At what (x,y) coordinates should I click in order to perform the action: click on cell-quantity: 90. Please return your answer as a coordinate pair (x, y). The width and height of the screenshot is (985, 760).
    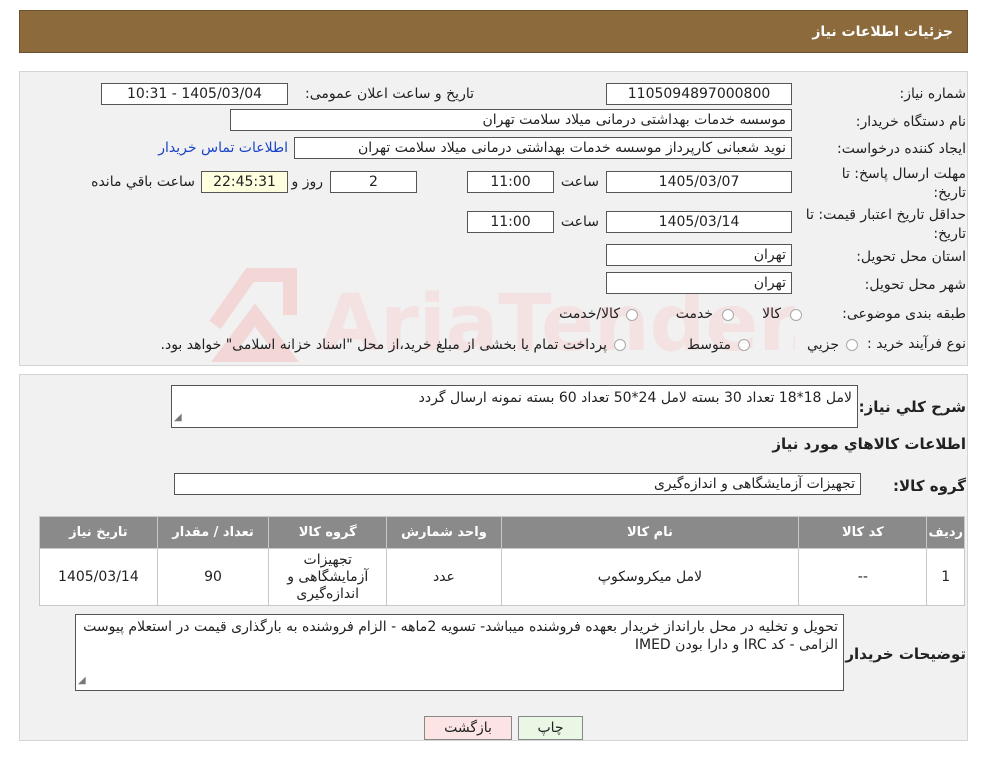
    Looking at the image, I should click on (213, 577).